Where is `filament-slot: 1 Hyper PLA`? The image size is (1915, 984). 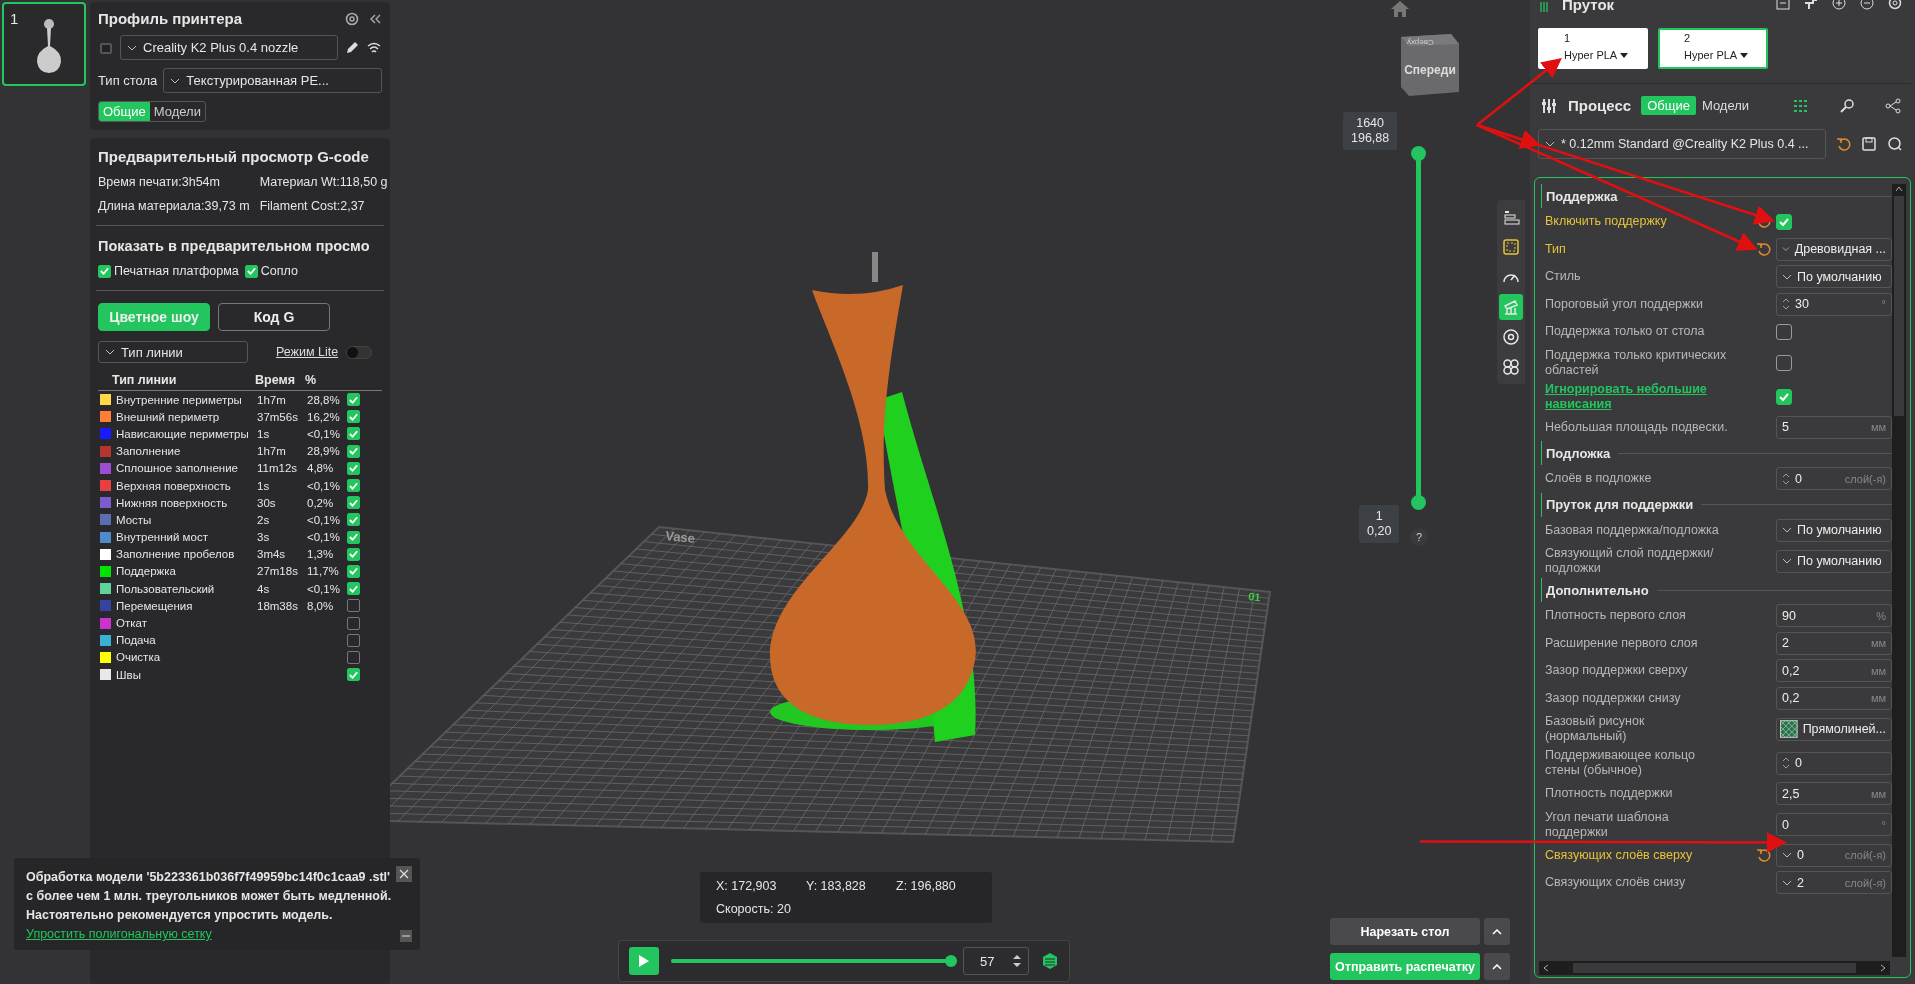 filament-slot: 1 Hyper PLA is located at coordinates (1593, 48).